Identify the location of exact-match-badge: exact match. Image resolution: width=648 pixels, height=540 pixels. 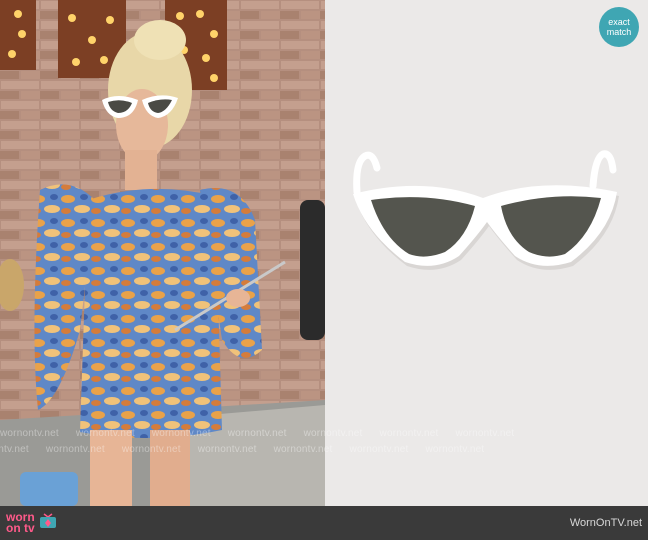
(619, 27).